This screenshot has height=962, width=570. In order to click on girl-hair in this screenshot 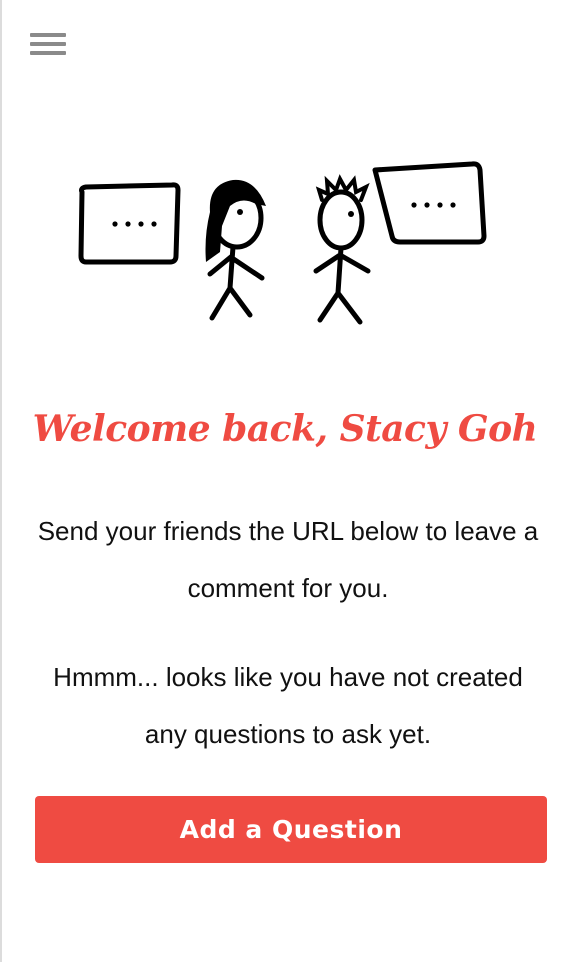, I will do `click(235, 220)`.